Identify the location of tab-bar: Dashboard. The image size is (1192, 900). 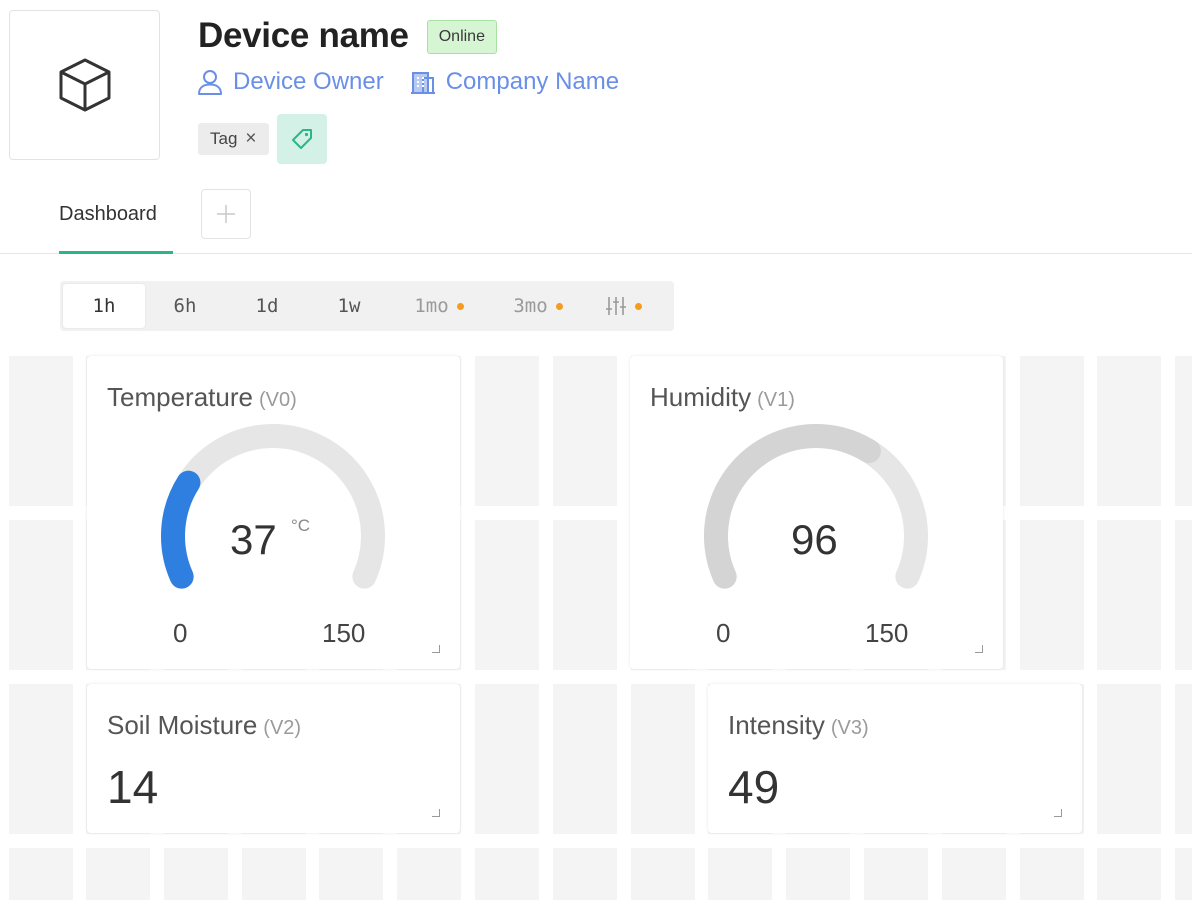
(596, 221).